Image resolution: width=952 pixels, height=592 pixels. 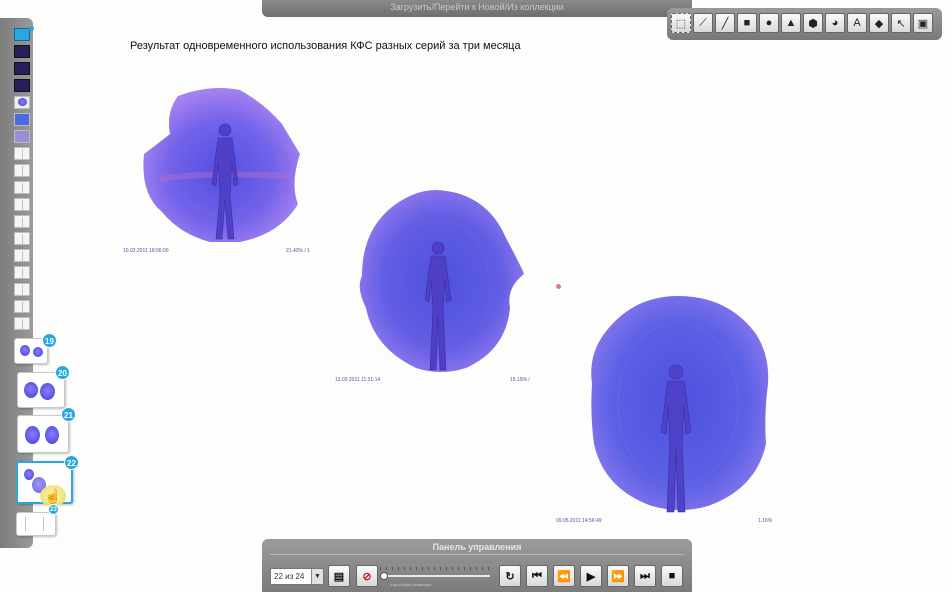 I want to click on slide-list-button: ▤, so click(x=339, y=576).